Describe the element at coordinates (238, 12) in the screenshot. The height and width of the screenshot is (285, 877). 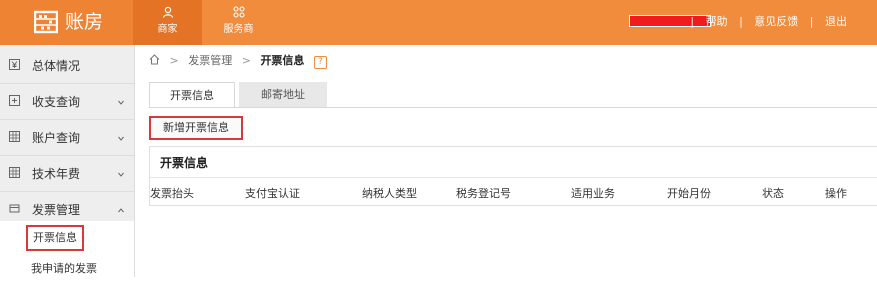
I see `grid-icon` at that location.